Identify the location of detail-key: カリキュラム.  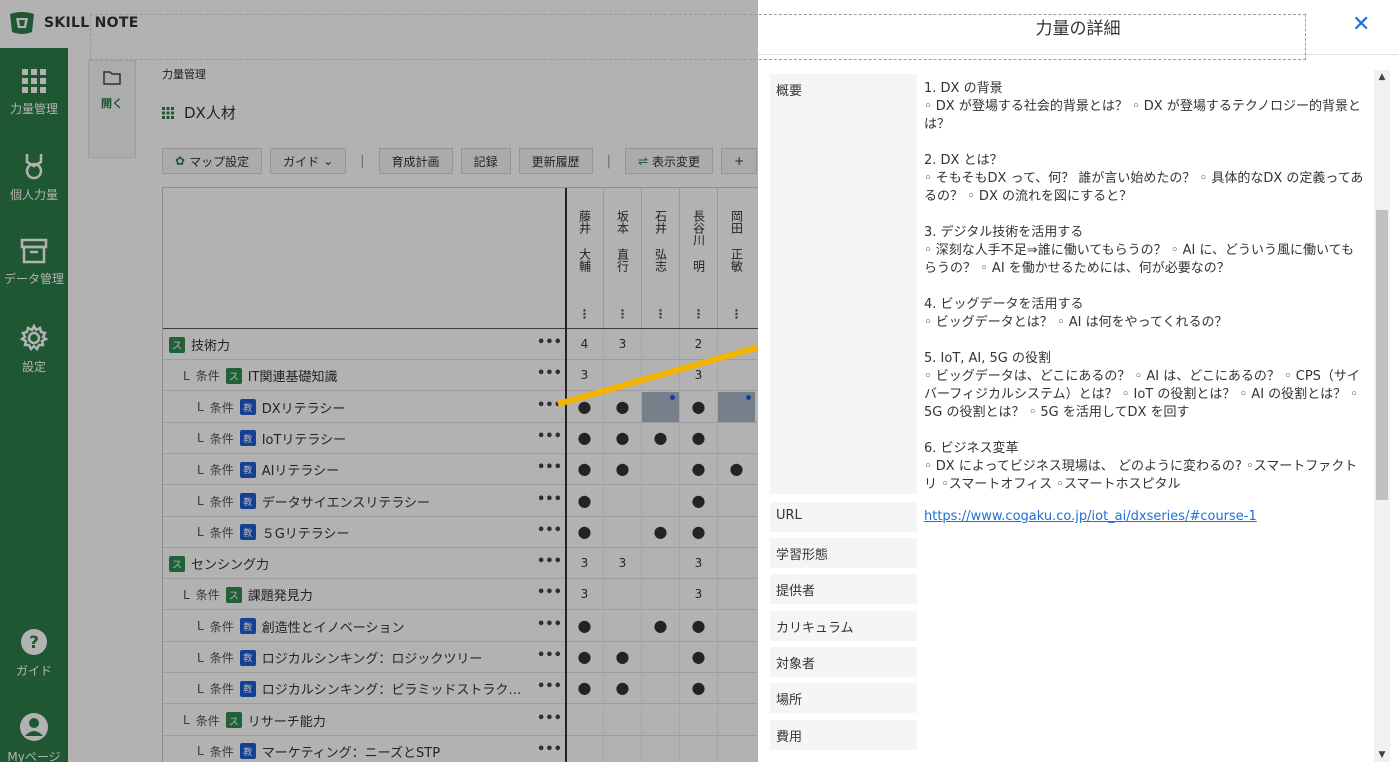
(843, 626).